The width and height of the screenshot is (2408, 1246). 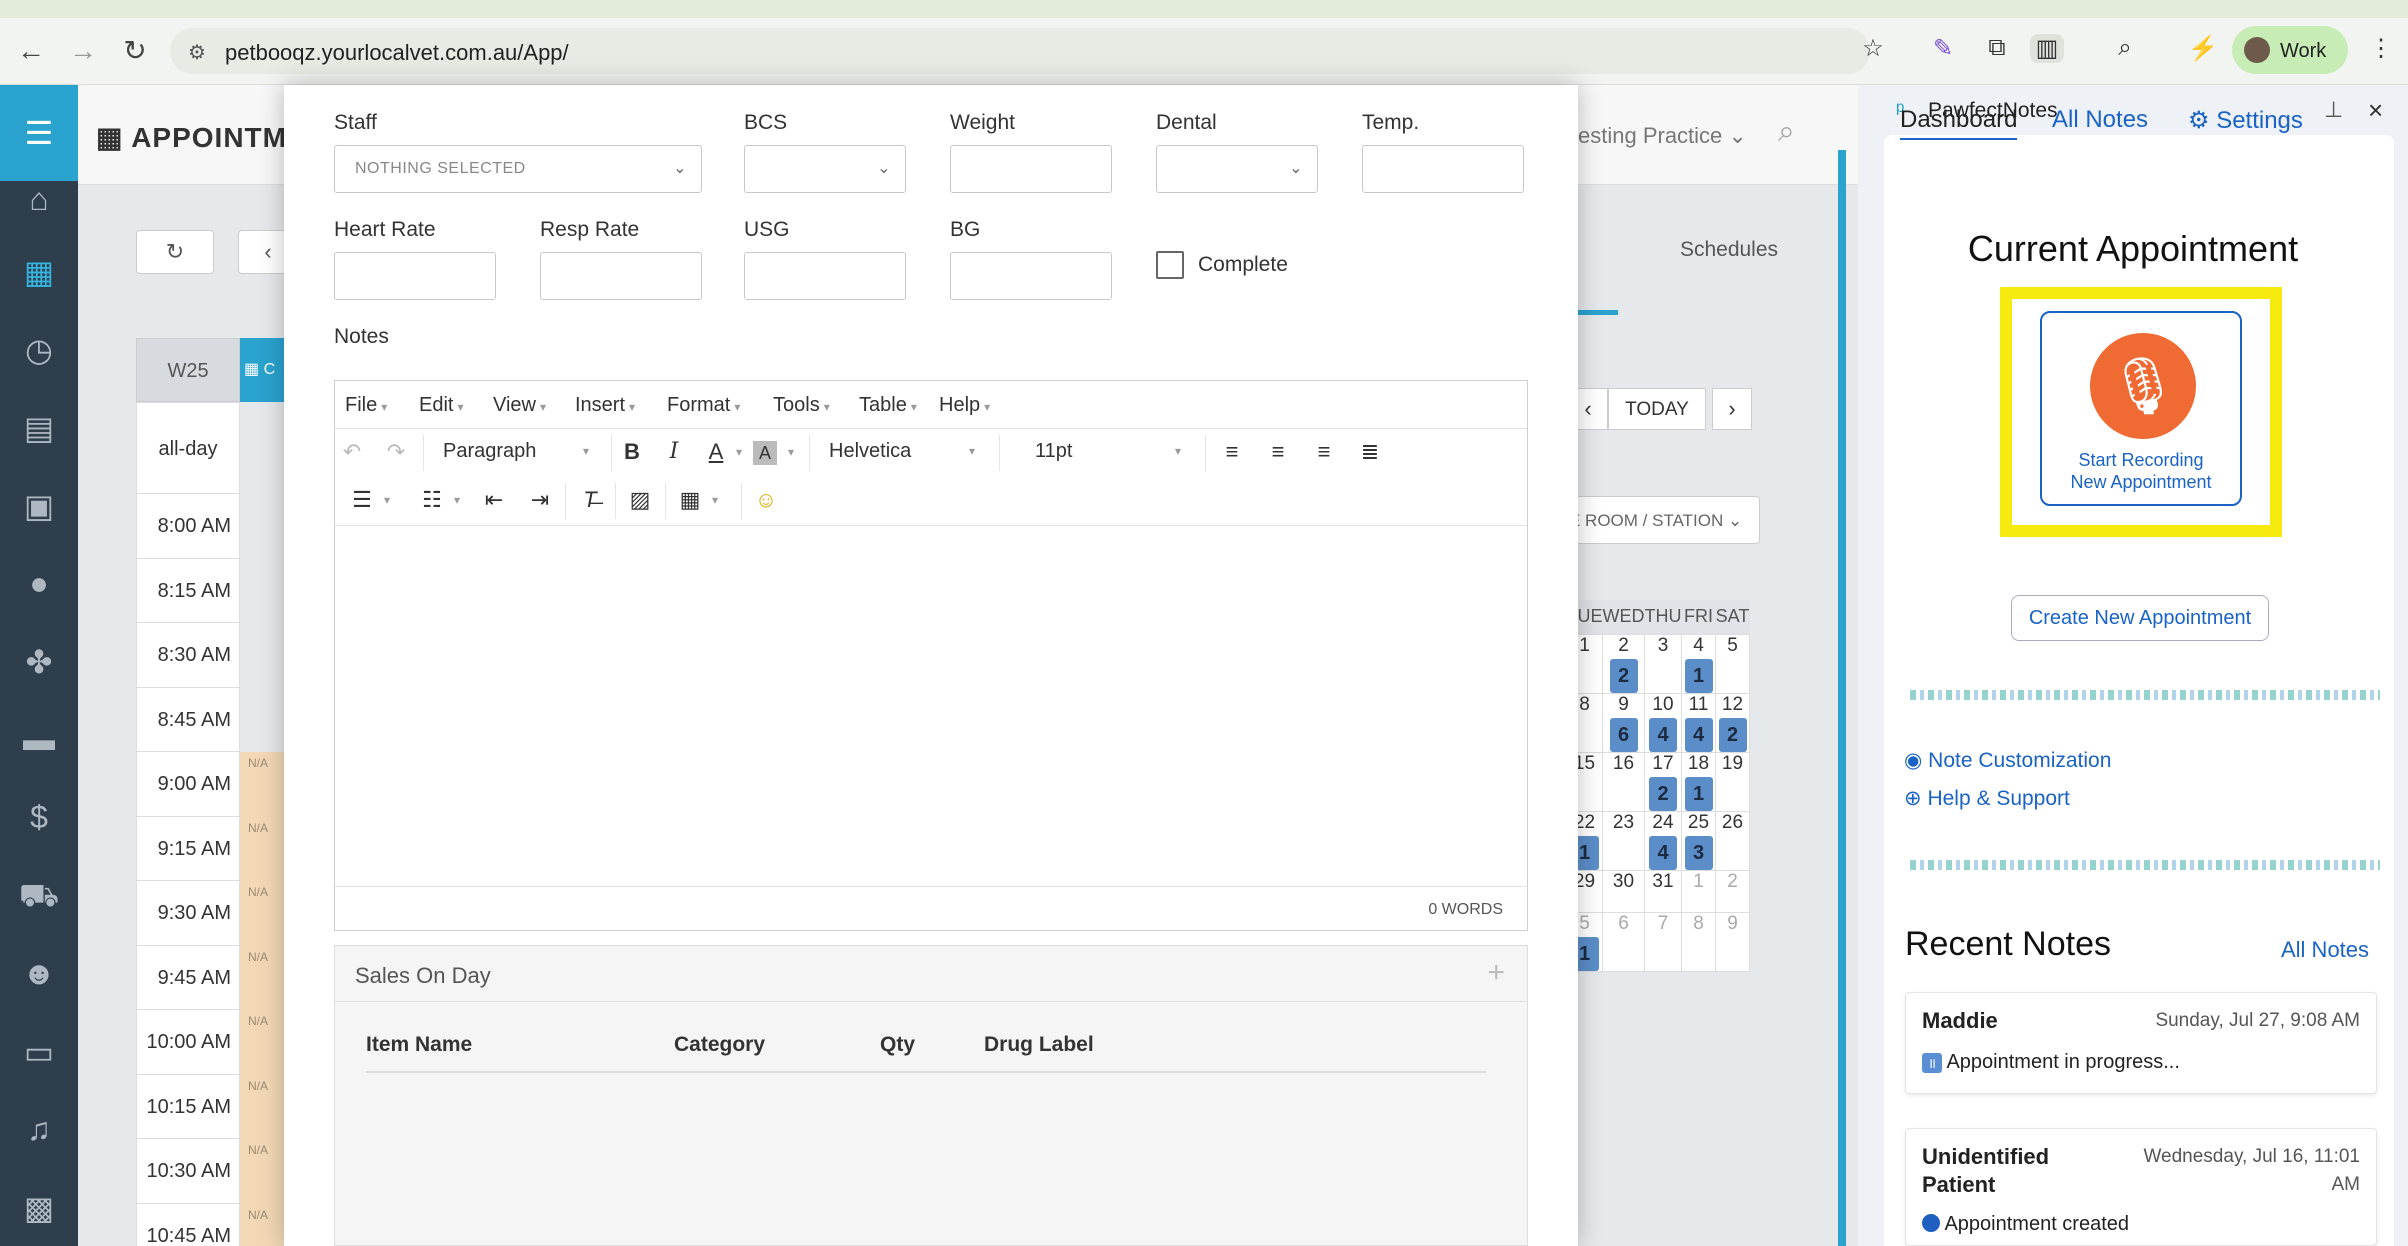 What do you see at coordinates (396, 452) in the screenshot?
I see `redo-icon: ↷` at bounding box center [396, 452].